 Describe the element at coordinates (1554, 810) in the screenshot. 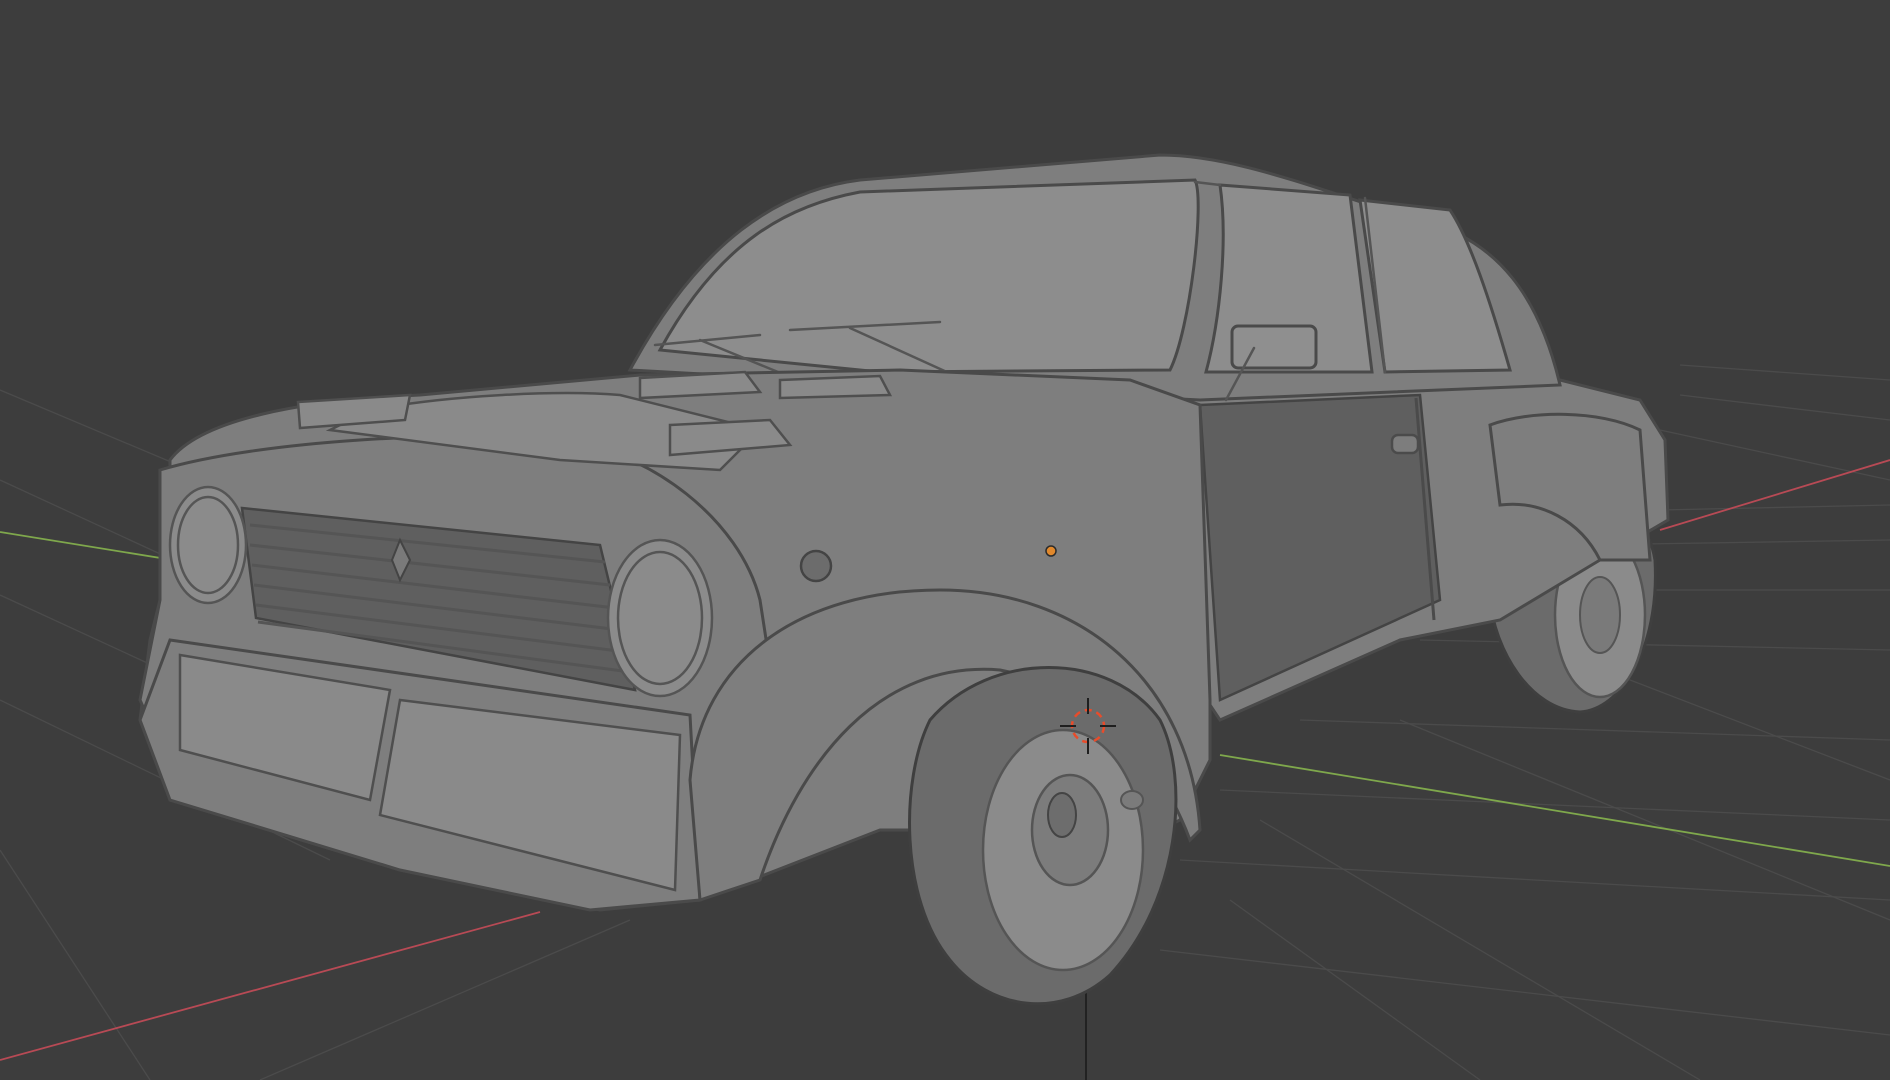

I see `y-axis-line-near` at that location.